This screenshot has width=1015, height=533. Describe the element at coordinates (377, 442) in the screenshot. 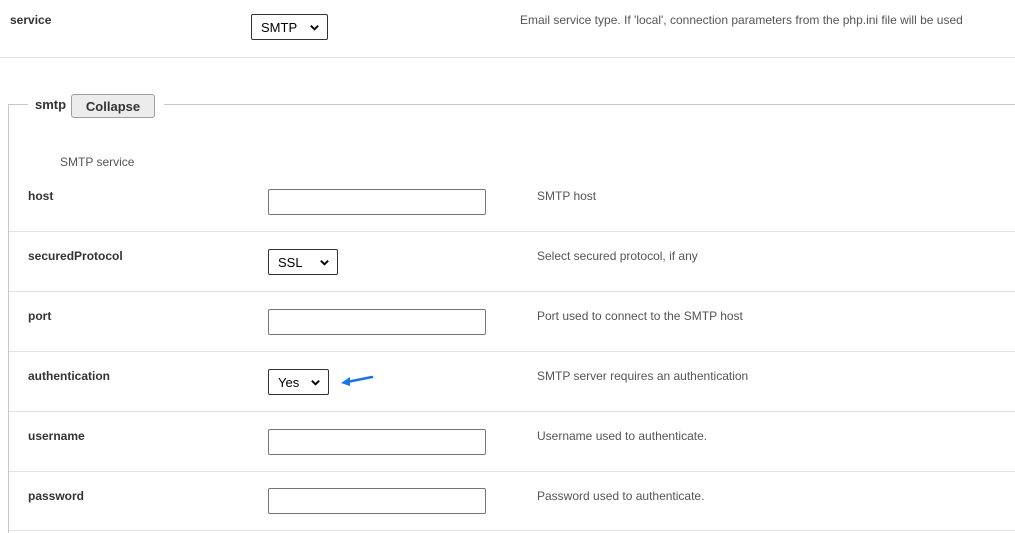

I see `username-input` at that location.